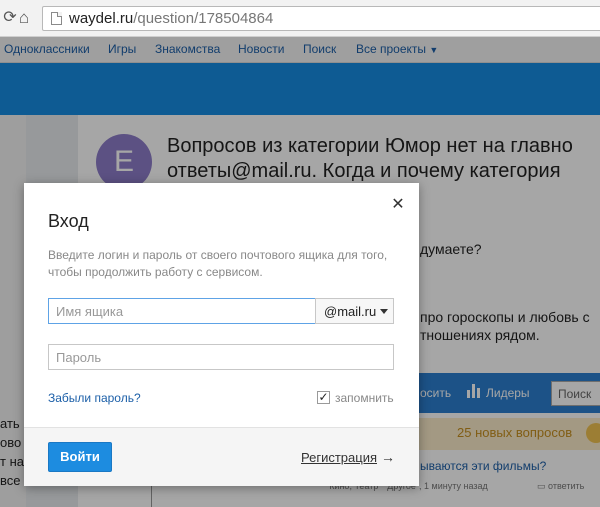  What do you see at coordinates (323, 397) in the screenshot?
I see `checkmark-icon: ✓` at bounding box center [323, 397].